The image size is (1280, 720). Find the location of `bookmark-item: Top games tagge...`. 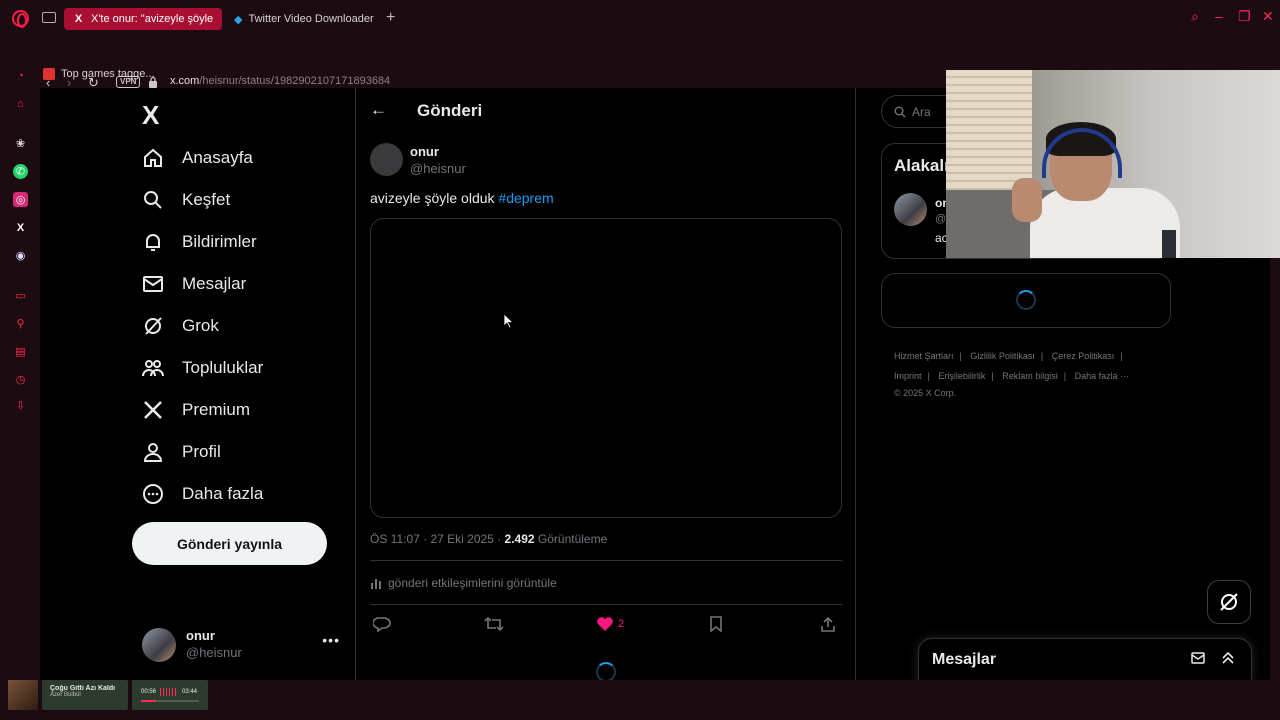

bookmark-item: Top games tagge... is located at coordinates (99, 74).